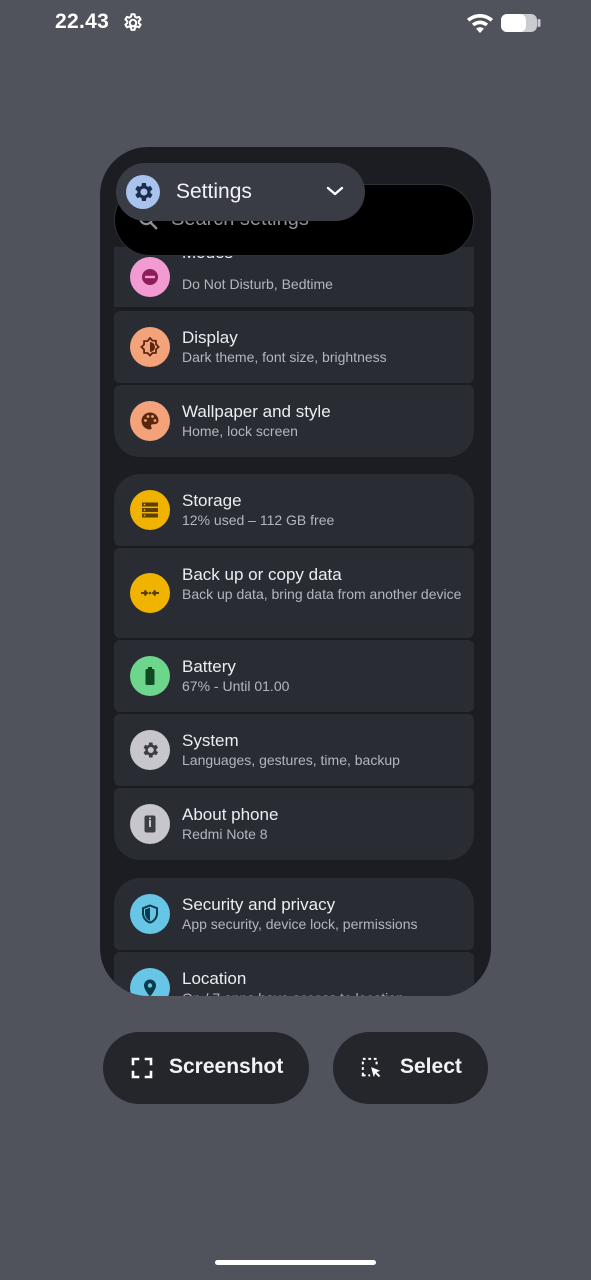 The image size is (591, 1280). What do you see at coordinates (209, 666) in the screenshot?
I see `settings-item-title: Battery` at bounding box center [209, 666].